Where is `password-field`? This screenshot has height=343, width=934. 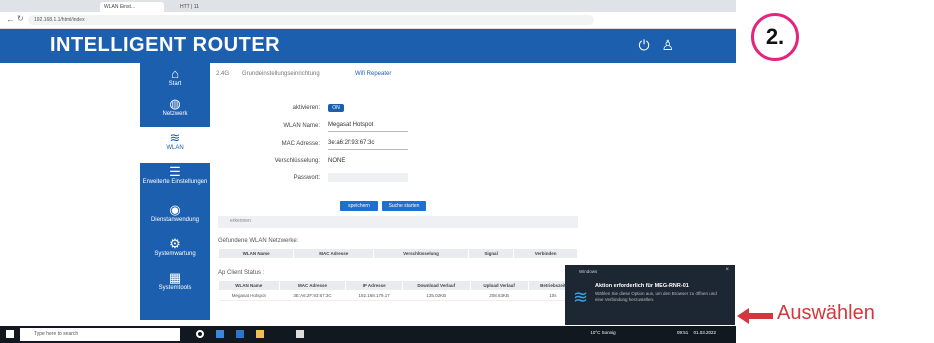
password-field is located at coordinates (368, 177).